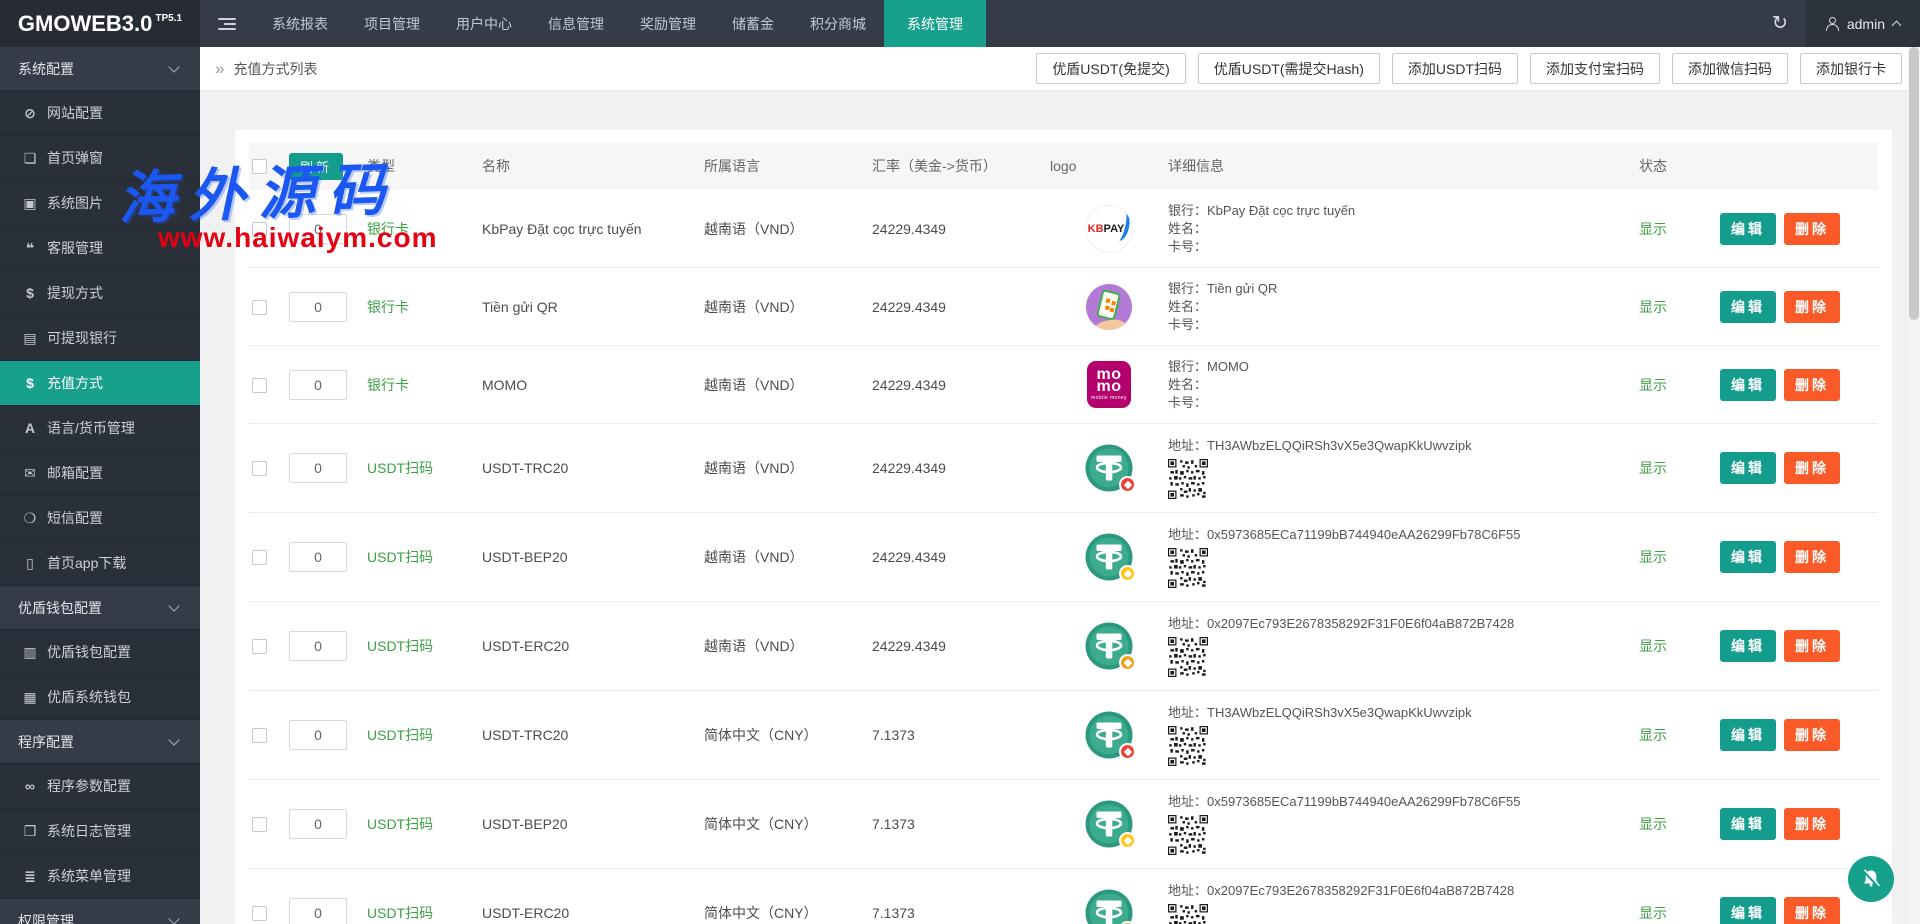 This screenshot has width=1920, height=924. Describe the element at coordinates (1914, 183) in the screenshot. I see `scrollbar-thumb` at that location.